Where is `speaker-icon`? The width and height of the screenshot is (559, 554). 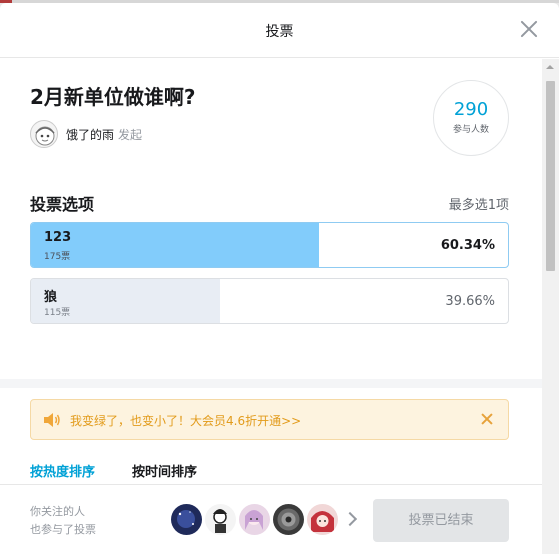 speaker-icon is located at coordinates (52, 420).